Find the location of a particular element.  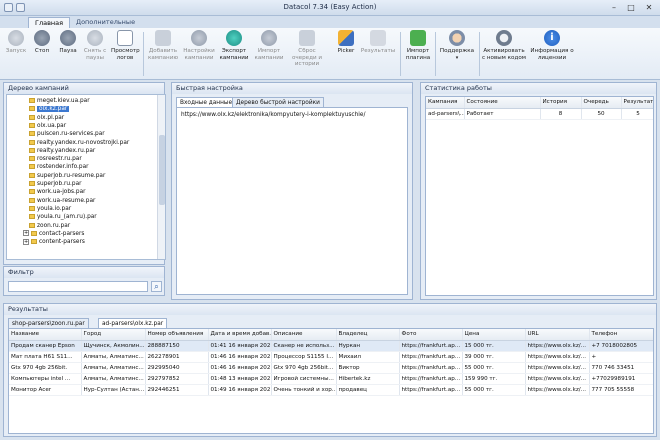

tree-item: meget.kiev.ua.par is located at coordinates (59, 101).